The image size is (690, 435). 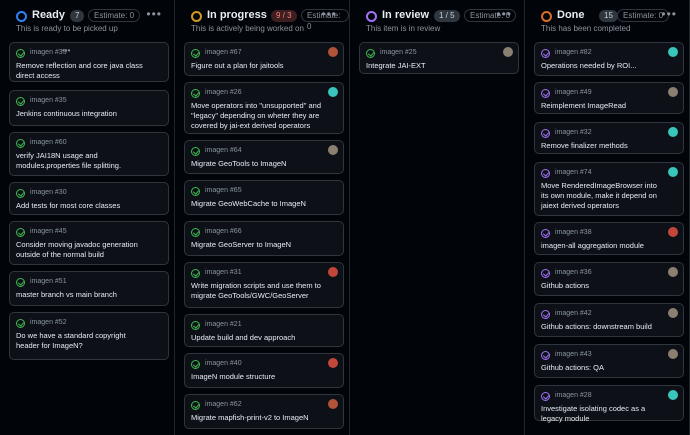 What do you see at coordinates (609, 98) in the screenshot?
I see `issue-card: imagen #49 Reimplement ImageRead` at bounding box center [609, 98].